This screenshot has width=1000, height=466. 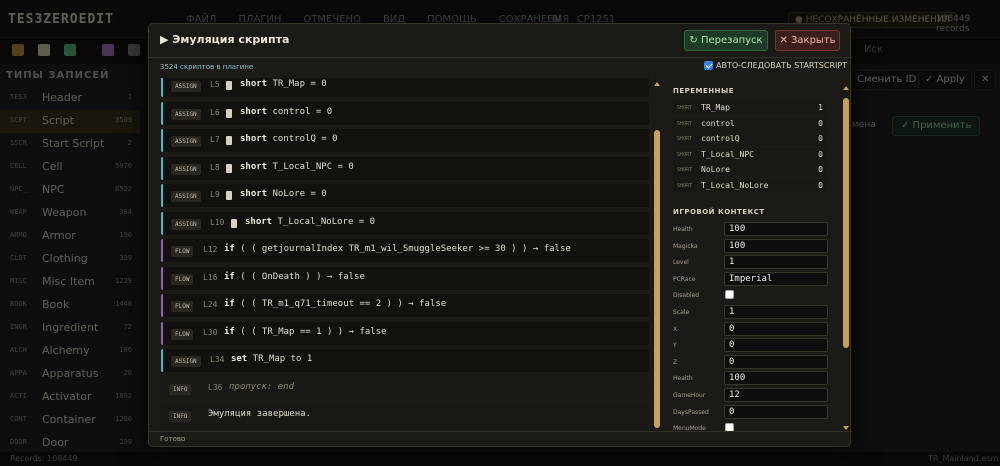 I want to click on sidebar-item: NPC_ NPC 8522, so click(x=70, y=190).